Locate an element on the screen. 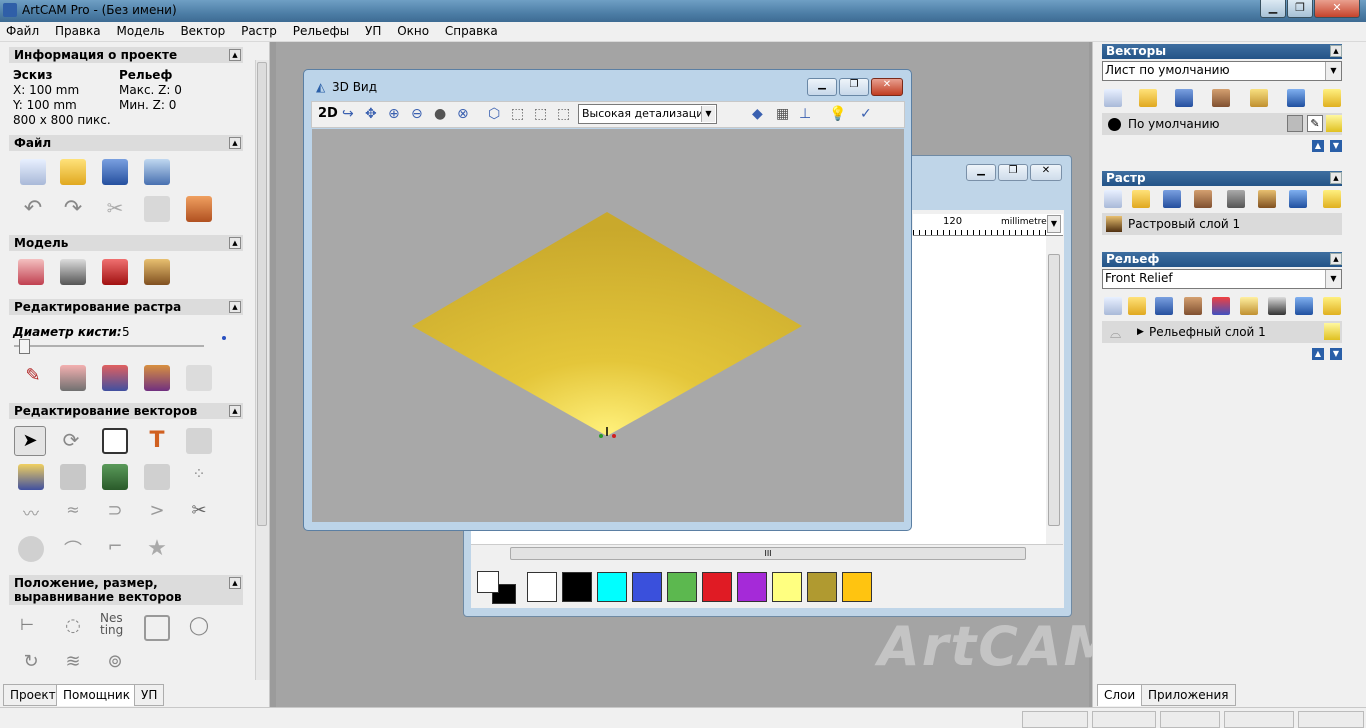 This screenshot has width=1366, height=728. visibility-bulbs-icon is located at coordinates (1332, 98).